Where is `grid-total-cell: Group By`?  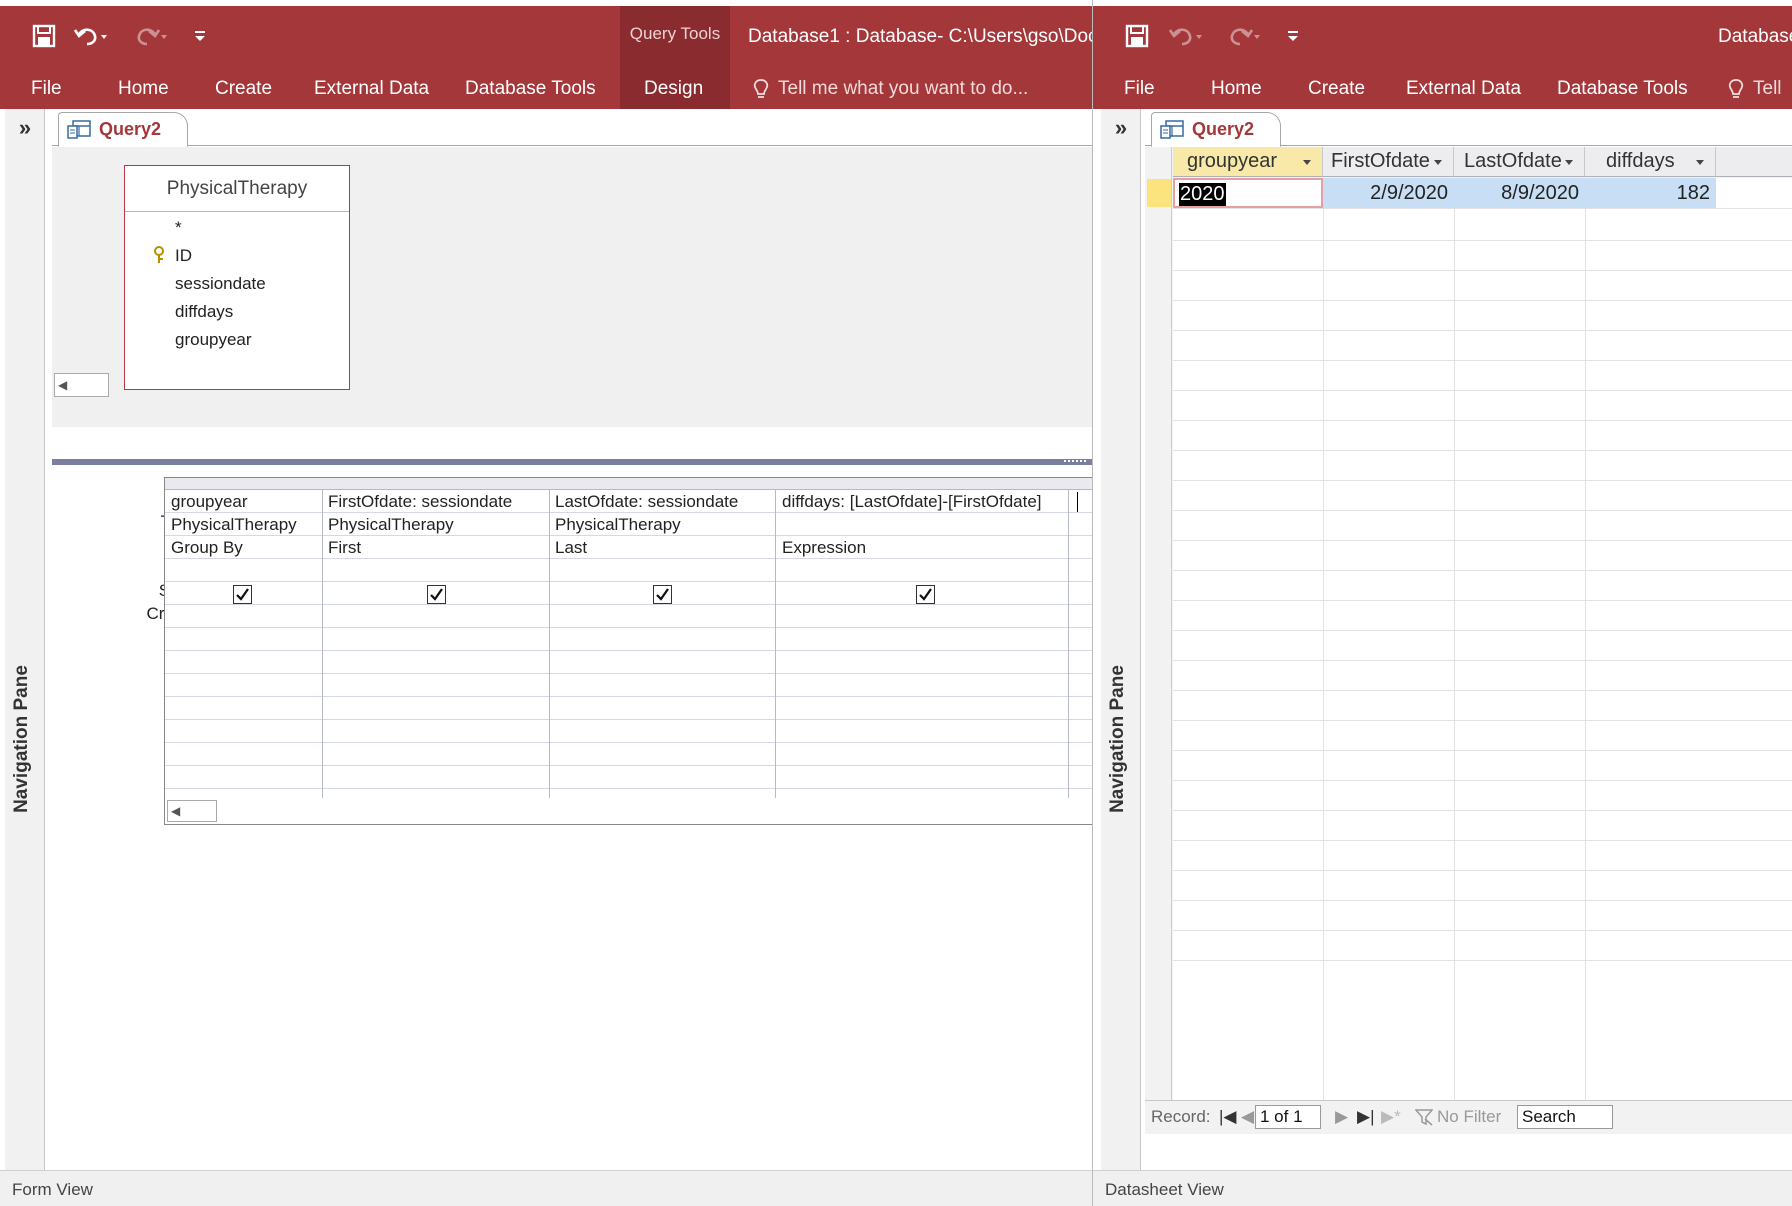
grid-total-cell: Group By is located at coordinates (207, 548).